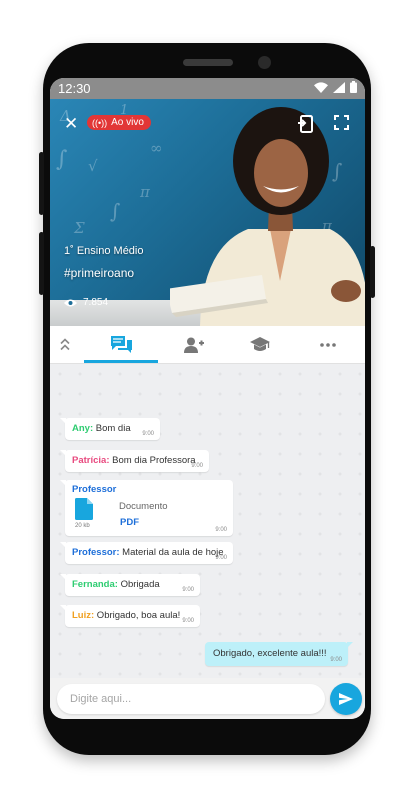  What do you see at coordinates (74, 88) in the screenshot?
I see `status-time: 12:30` at bounding box center [74, 88].